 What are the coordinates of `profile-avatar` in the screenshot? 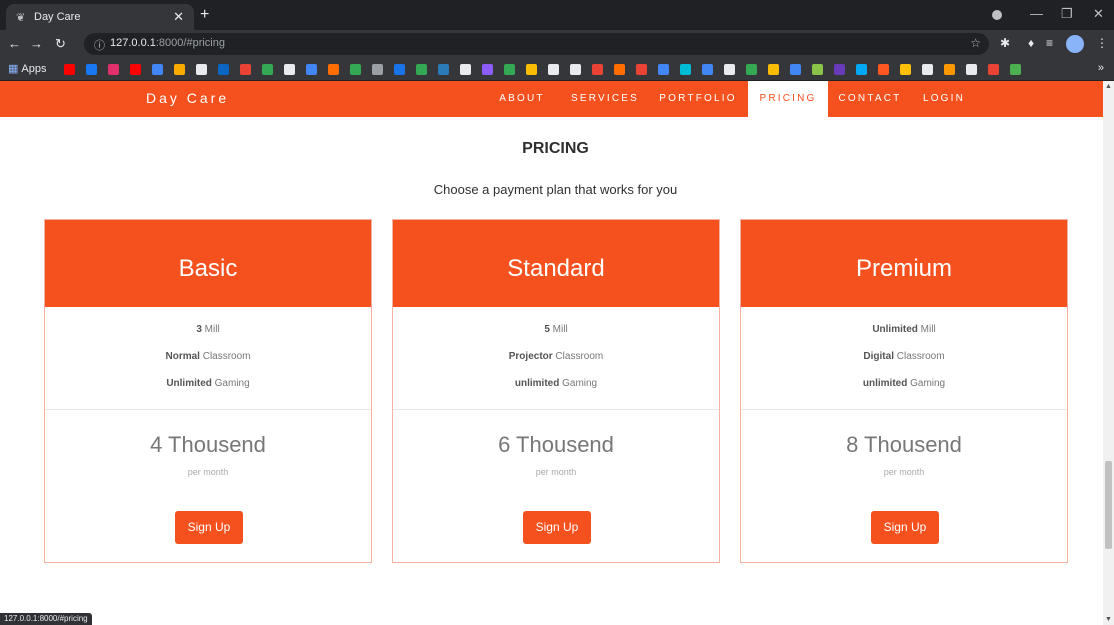 It's located at (1075, 44).